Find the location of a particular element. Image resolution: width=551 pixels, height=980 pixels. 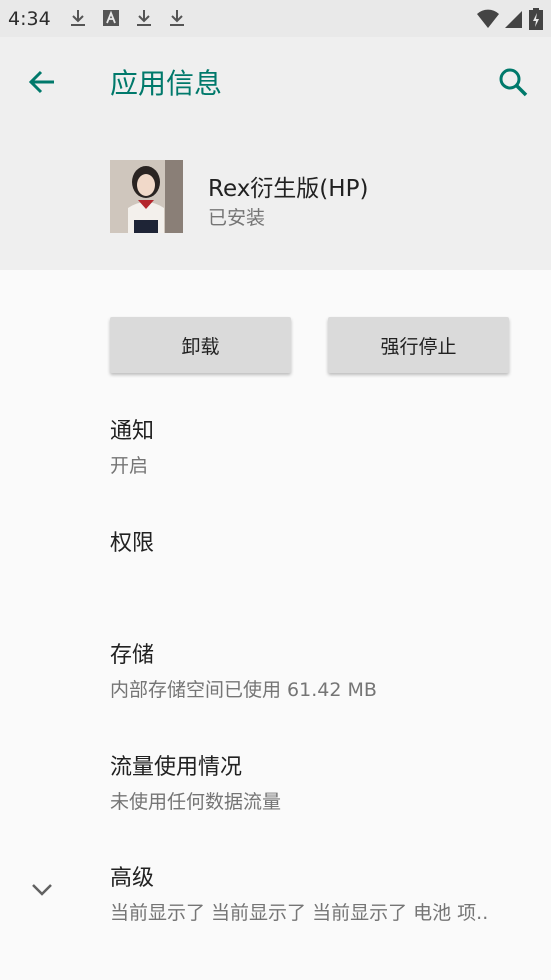

arrow-back-icon is located at coordinates (42, 82).